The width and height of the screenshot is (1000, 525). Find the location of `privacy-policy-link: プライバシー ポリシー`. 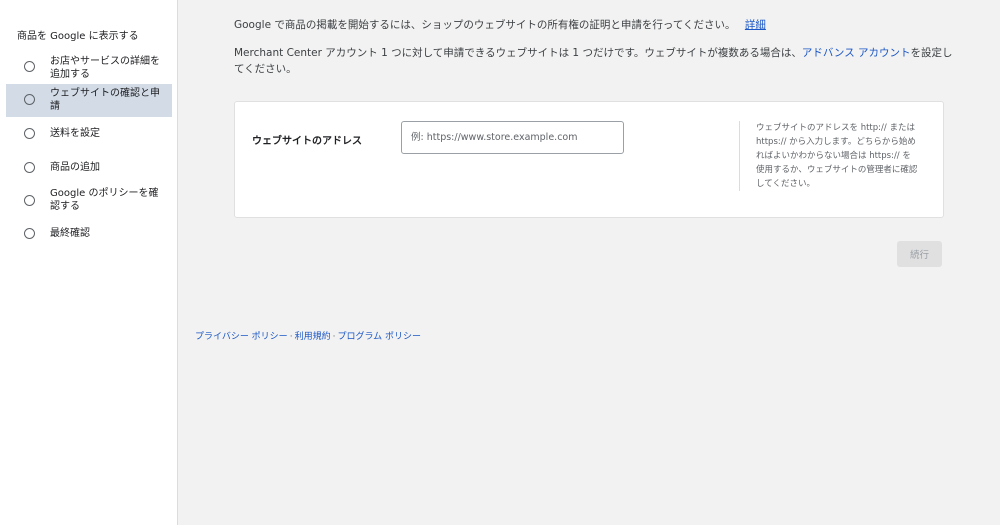

privacy-policy-link: プライバシー ポリシー is located at coordinates (241, 337).